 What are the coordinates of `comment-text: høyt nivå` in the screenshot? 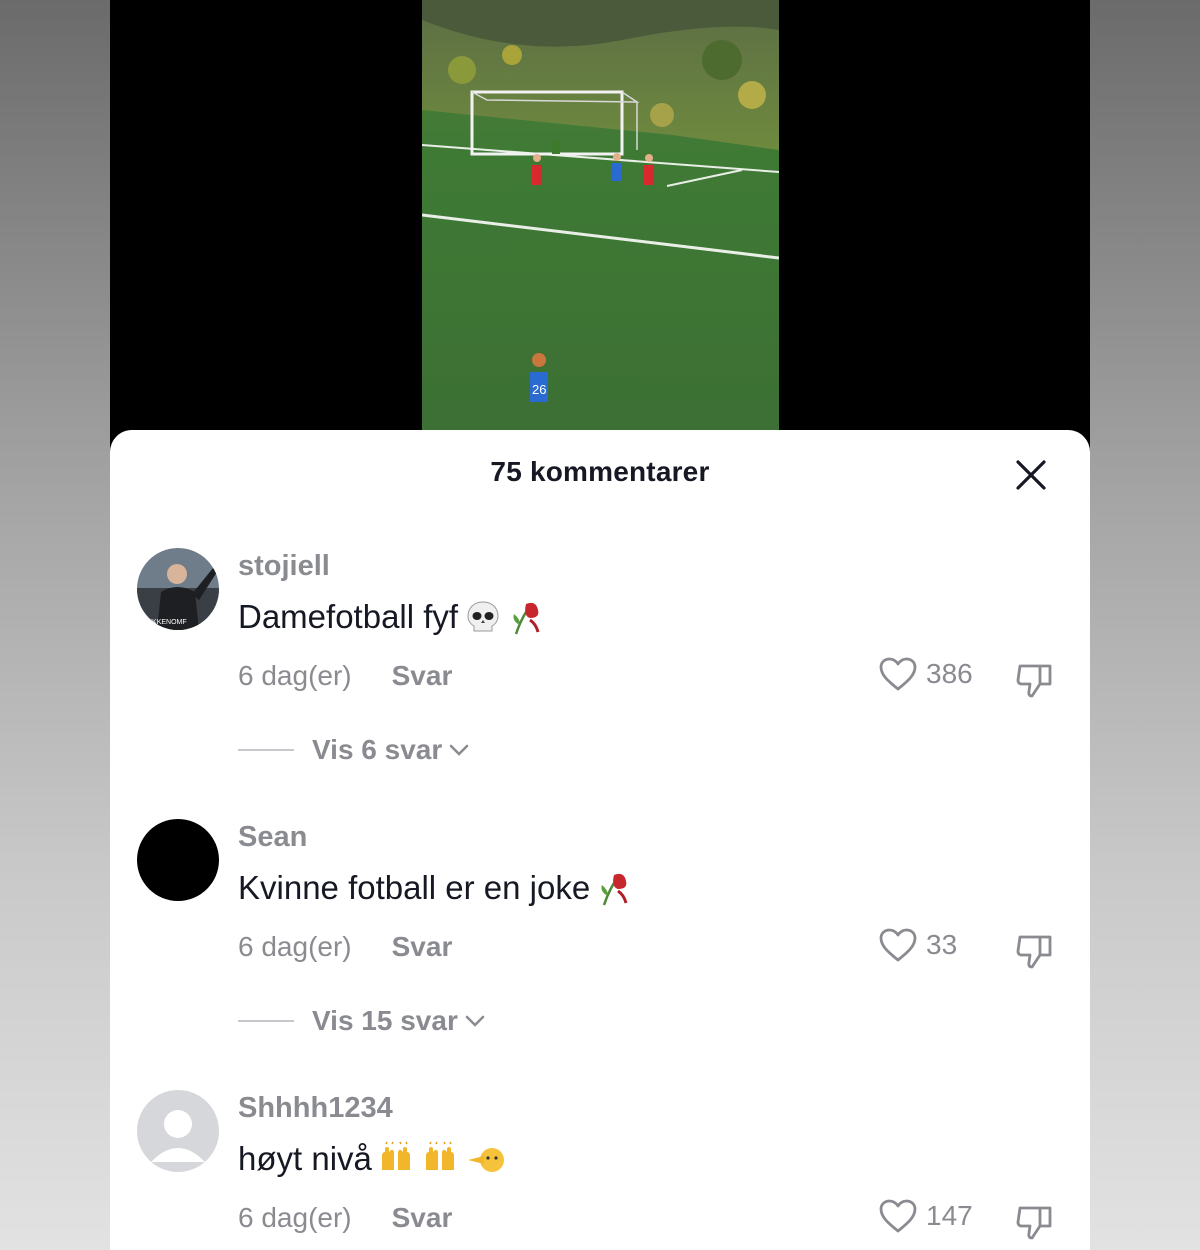 It's located at (371, 1159).